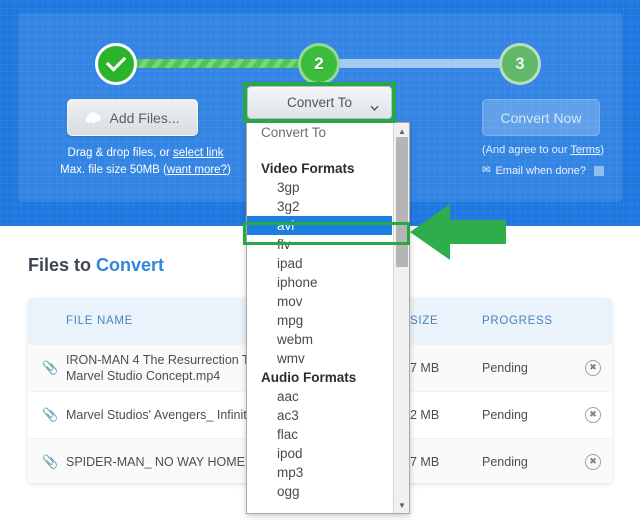 The height and width of the screenshot is (520, 640). Describe the element at coordinates (374, 105) in the screenshot. I see `chevron-down-icon` at that location.